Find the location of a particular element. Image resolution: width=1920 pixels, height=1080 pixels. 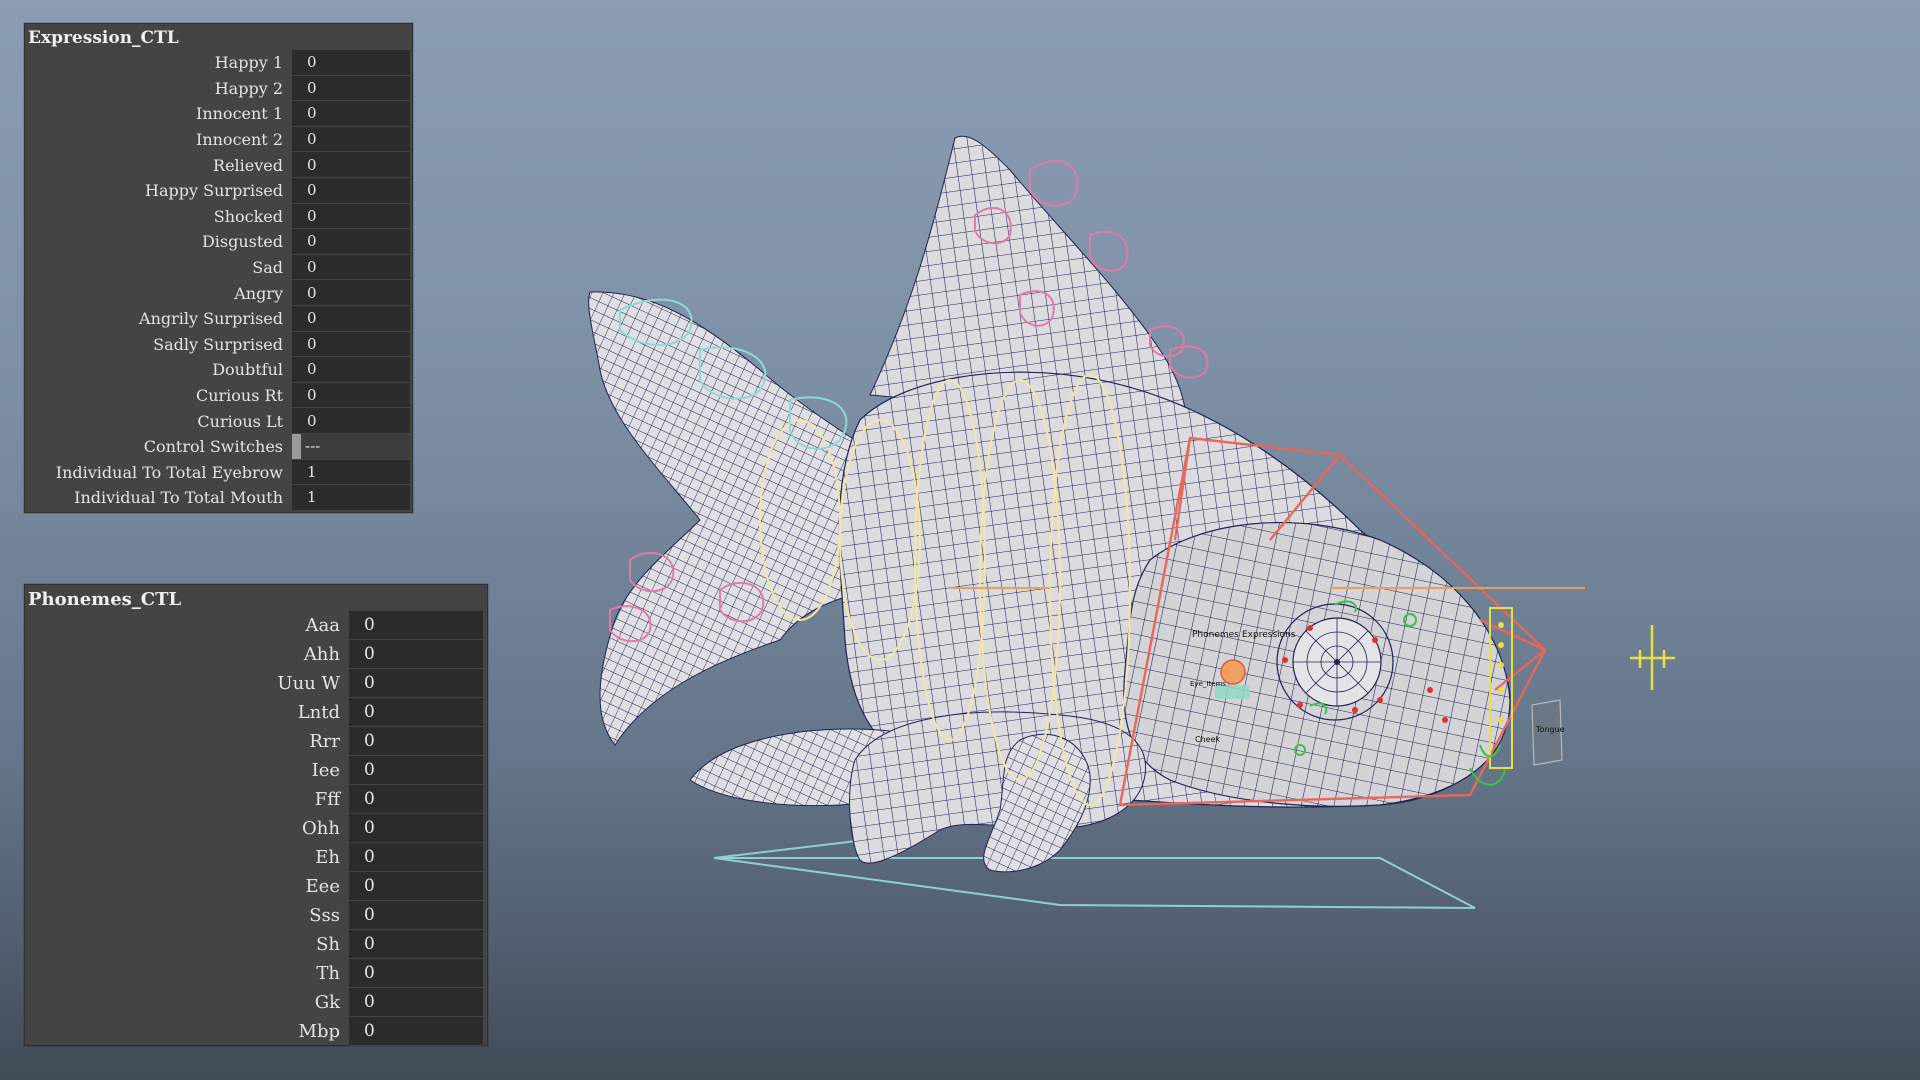

attr-label: Happy 2 is located at coordinates (248, 88).